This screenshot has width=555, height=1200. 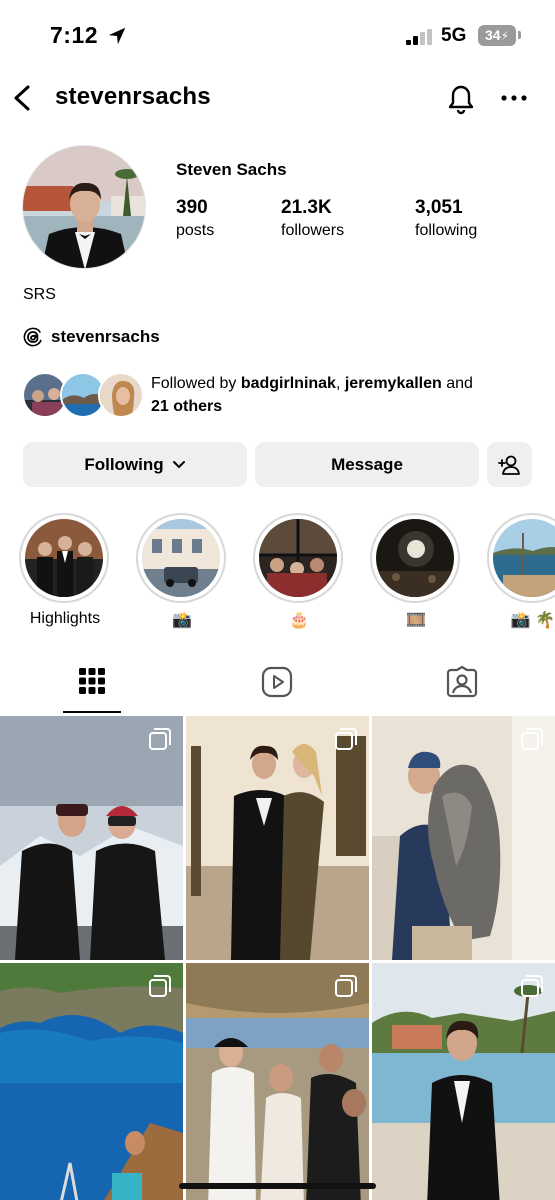 I want to click on tab-tagged, so click(x=462, y=687).